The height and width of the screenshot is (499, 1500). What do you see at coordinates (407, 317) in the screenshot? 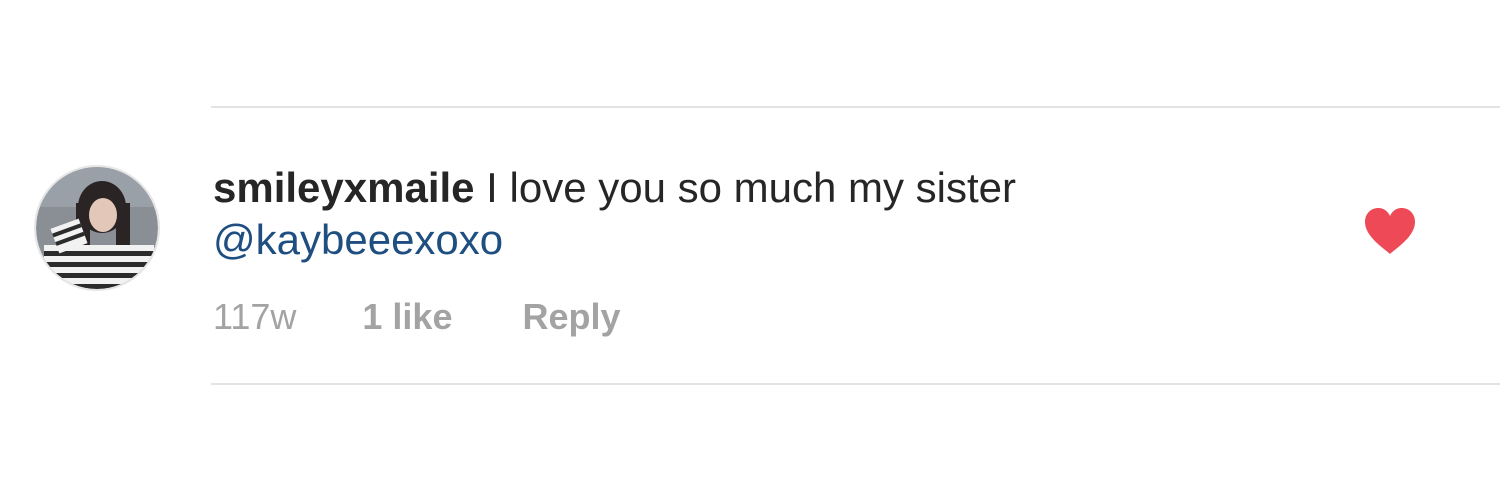
I see `comment-likes-count: 1 like` at bounding box center [407, 317].